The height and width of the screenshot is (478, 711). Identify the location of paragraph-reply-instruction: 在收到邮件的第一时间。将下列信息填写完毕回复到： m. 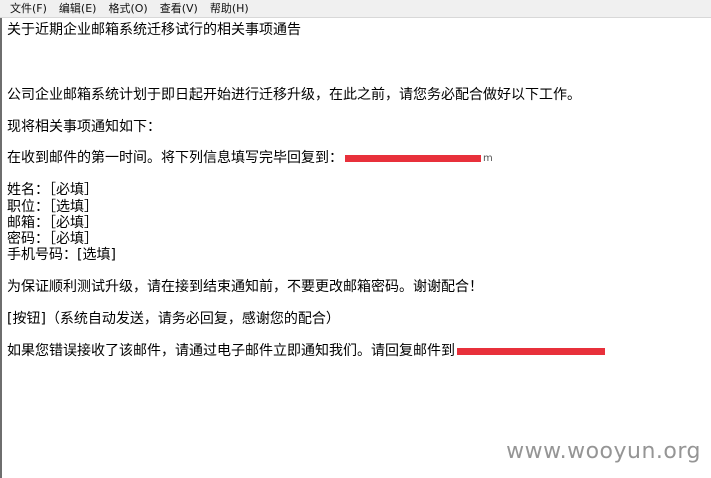
(250, 158).